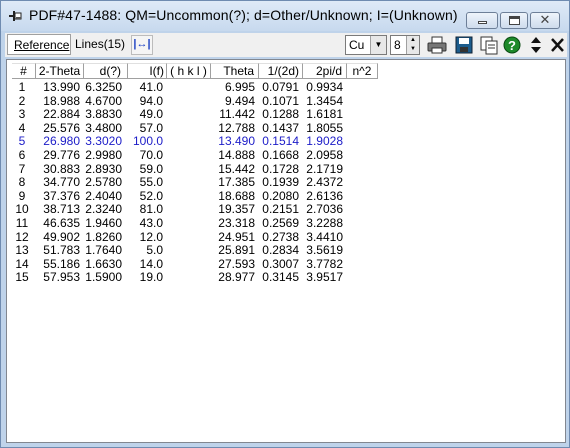 The width and height of the screenshot is (570, 448). I want to click on column-header: ( h k l ), so click(189, 71).